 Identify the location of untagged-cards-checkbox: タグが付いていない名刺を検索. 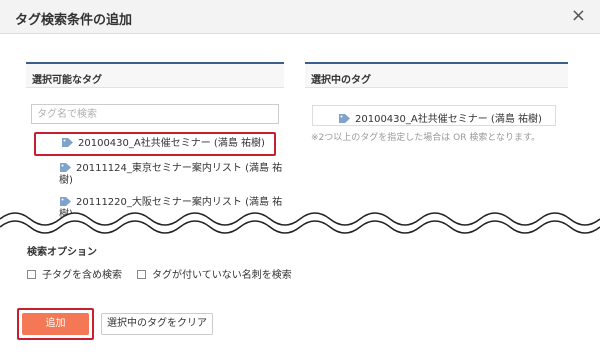
(214, 273).